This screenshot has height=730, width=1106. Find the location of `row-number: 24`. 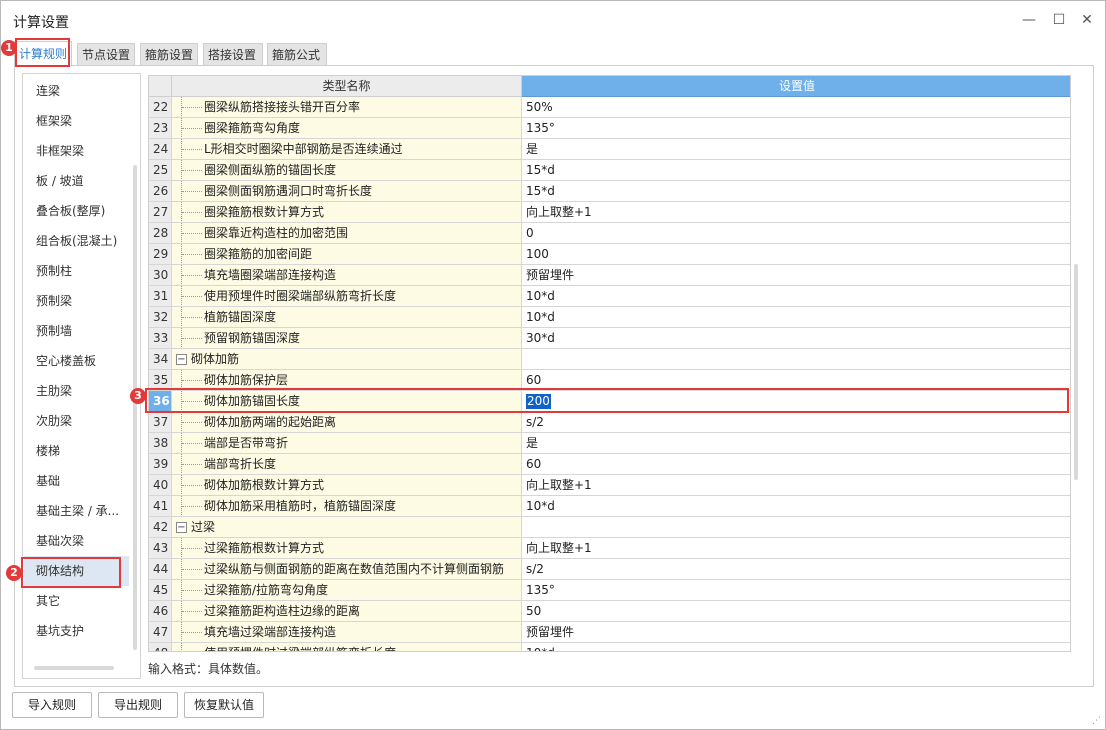

row-number: 24 is located at coordinates (160, 149).